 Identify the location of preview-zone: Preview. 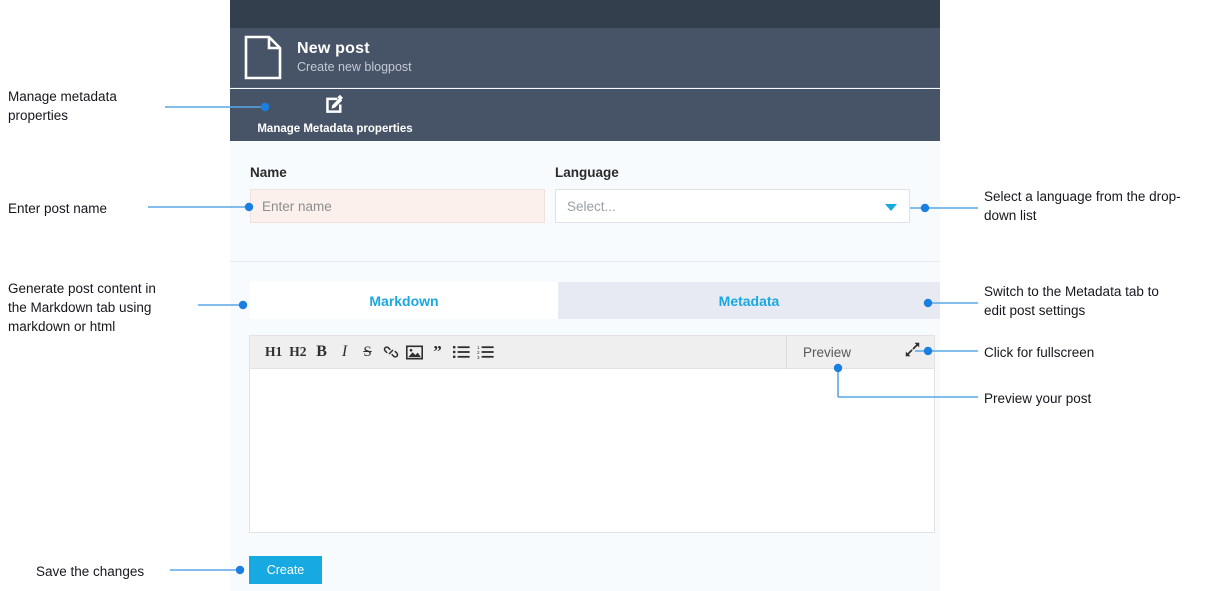
(860, 352).